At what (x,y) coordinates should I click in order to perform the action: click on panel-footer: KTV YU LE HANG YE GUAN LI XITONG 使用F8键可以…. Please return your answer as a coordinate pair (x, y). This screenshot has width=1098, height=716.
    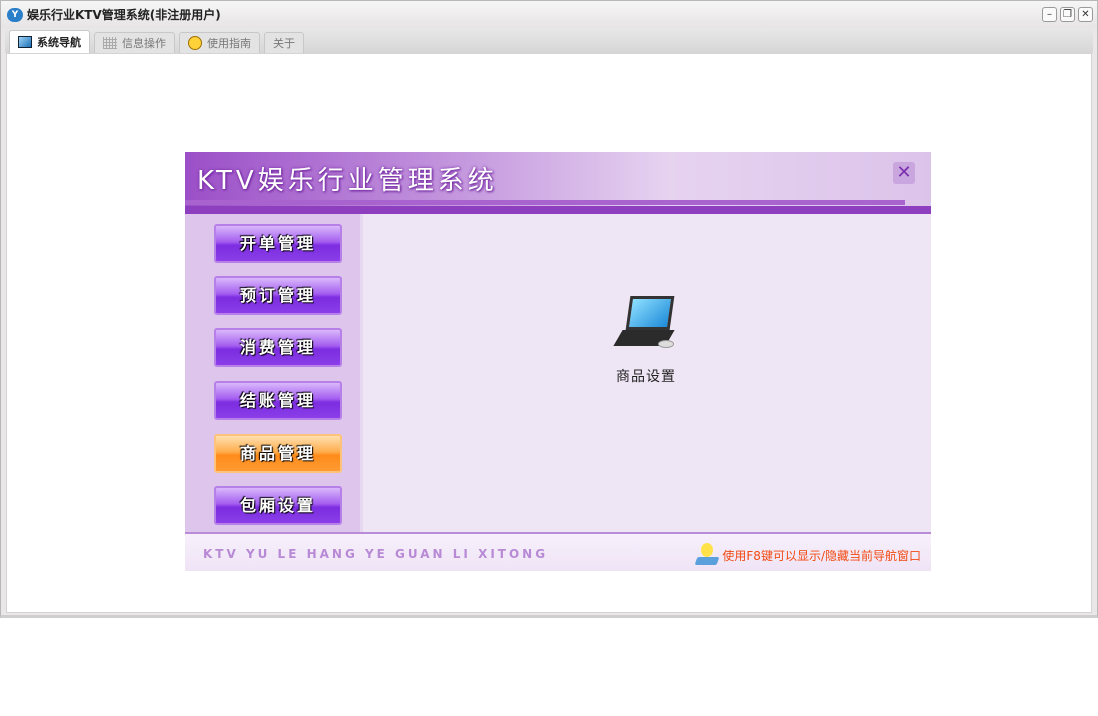
    Looking at the image, I should click on (558, 551).